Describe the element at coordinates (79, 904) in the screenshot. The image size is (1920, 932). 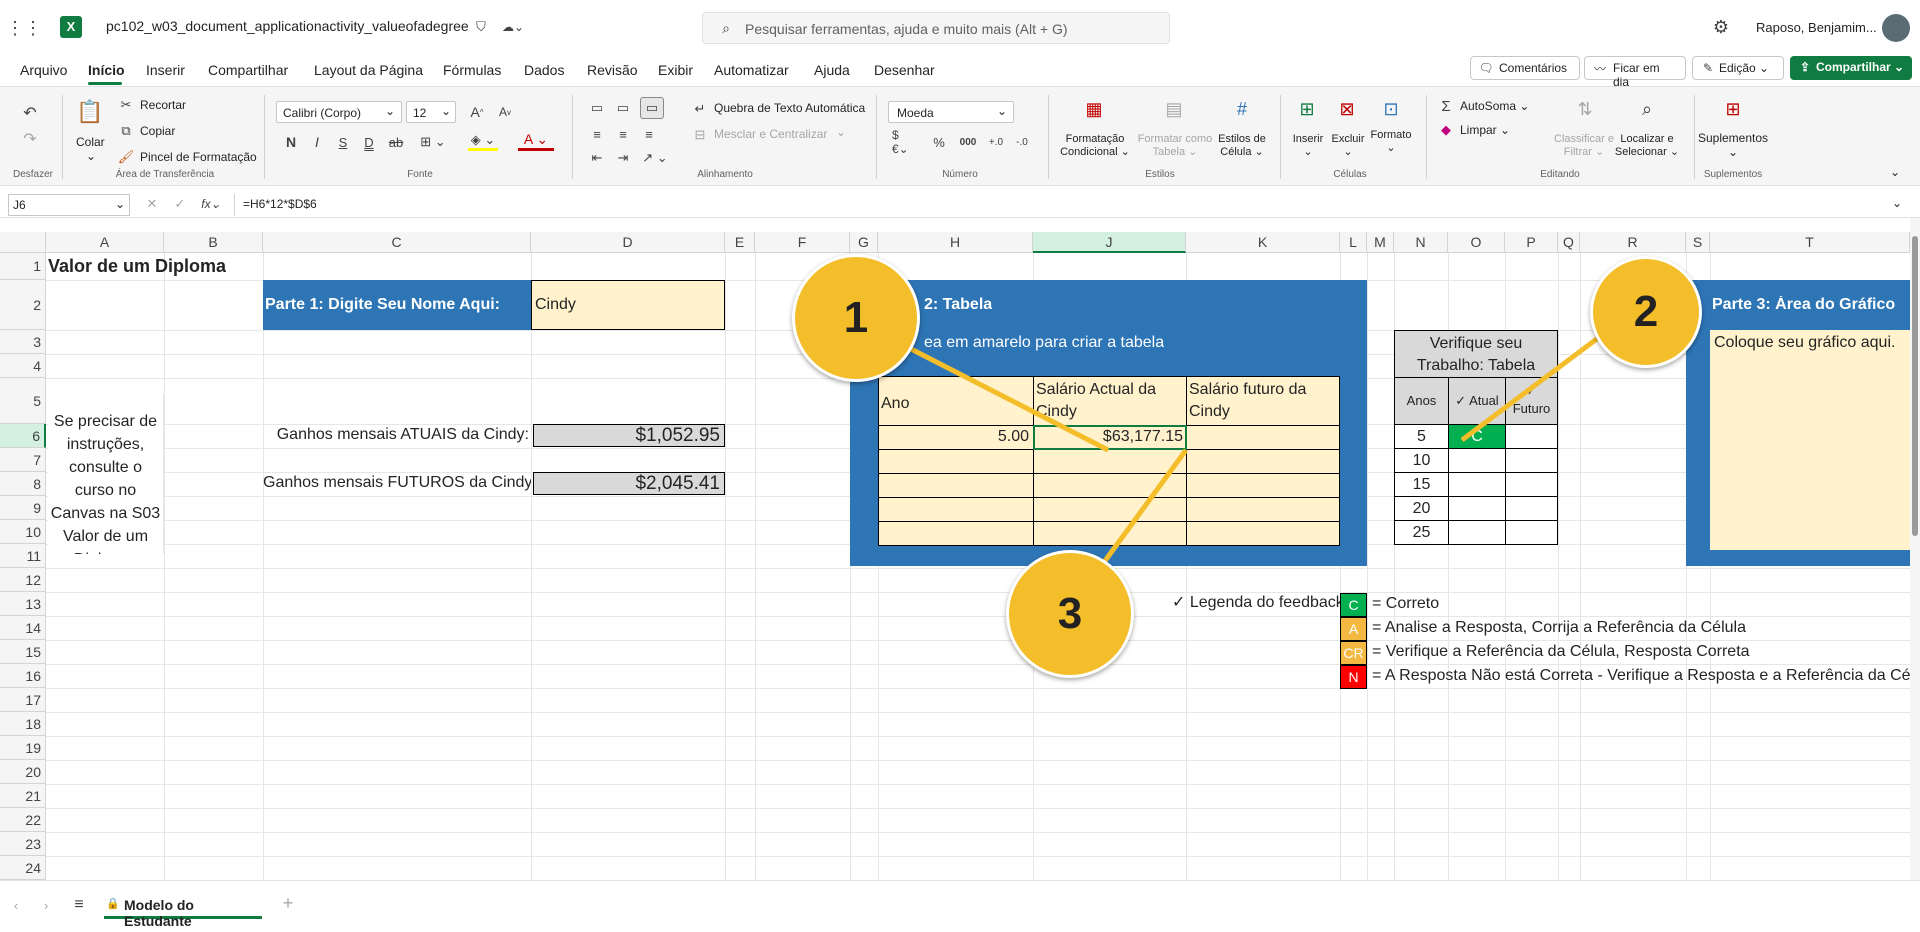
I see `all-sheets-menu-icon: ≡` at that location.